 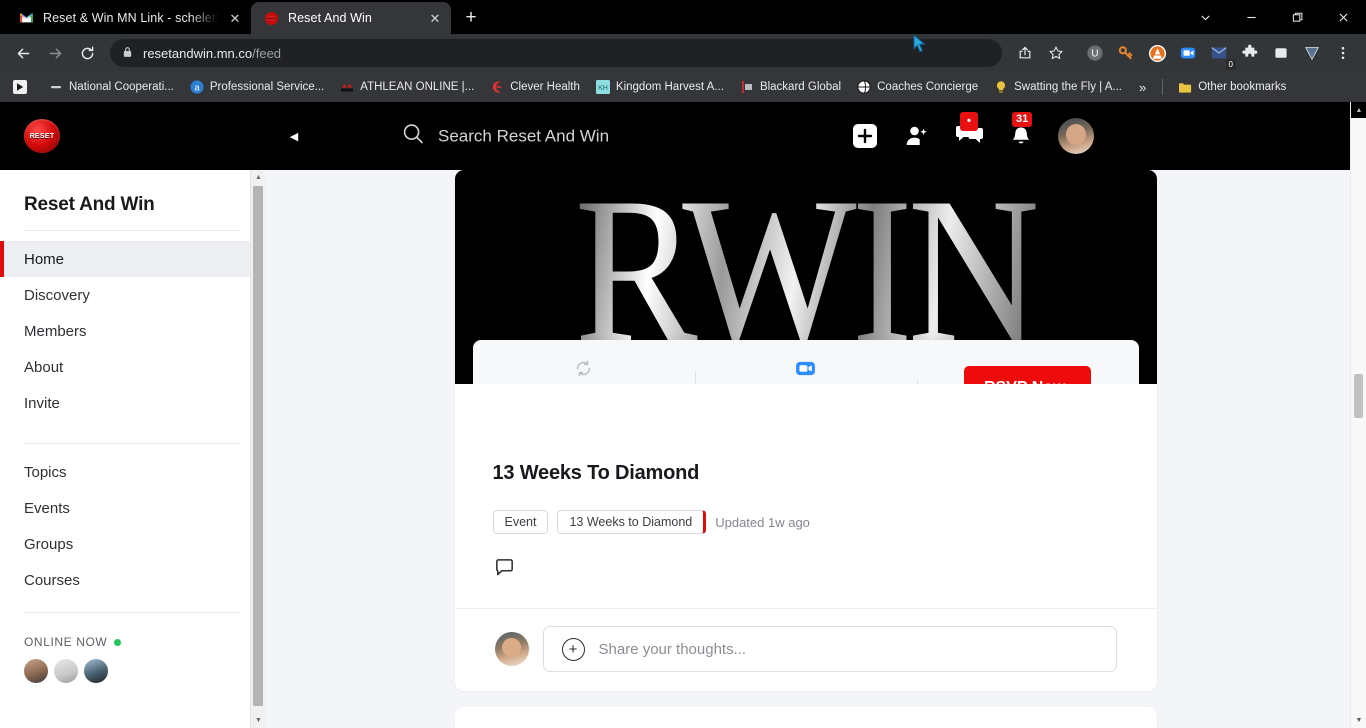 What do you see at coordinates (805, 362) in the screenshot?
I see `event-details-bar: Thu, Aug 25 8:15pm - 9:15pm` at bounding box center [805, 362].